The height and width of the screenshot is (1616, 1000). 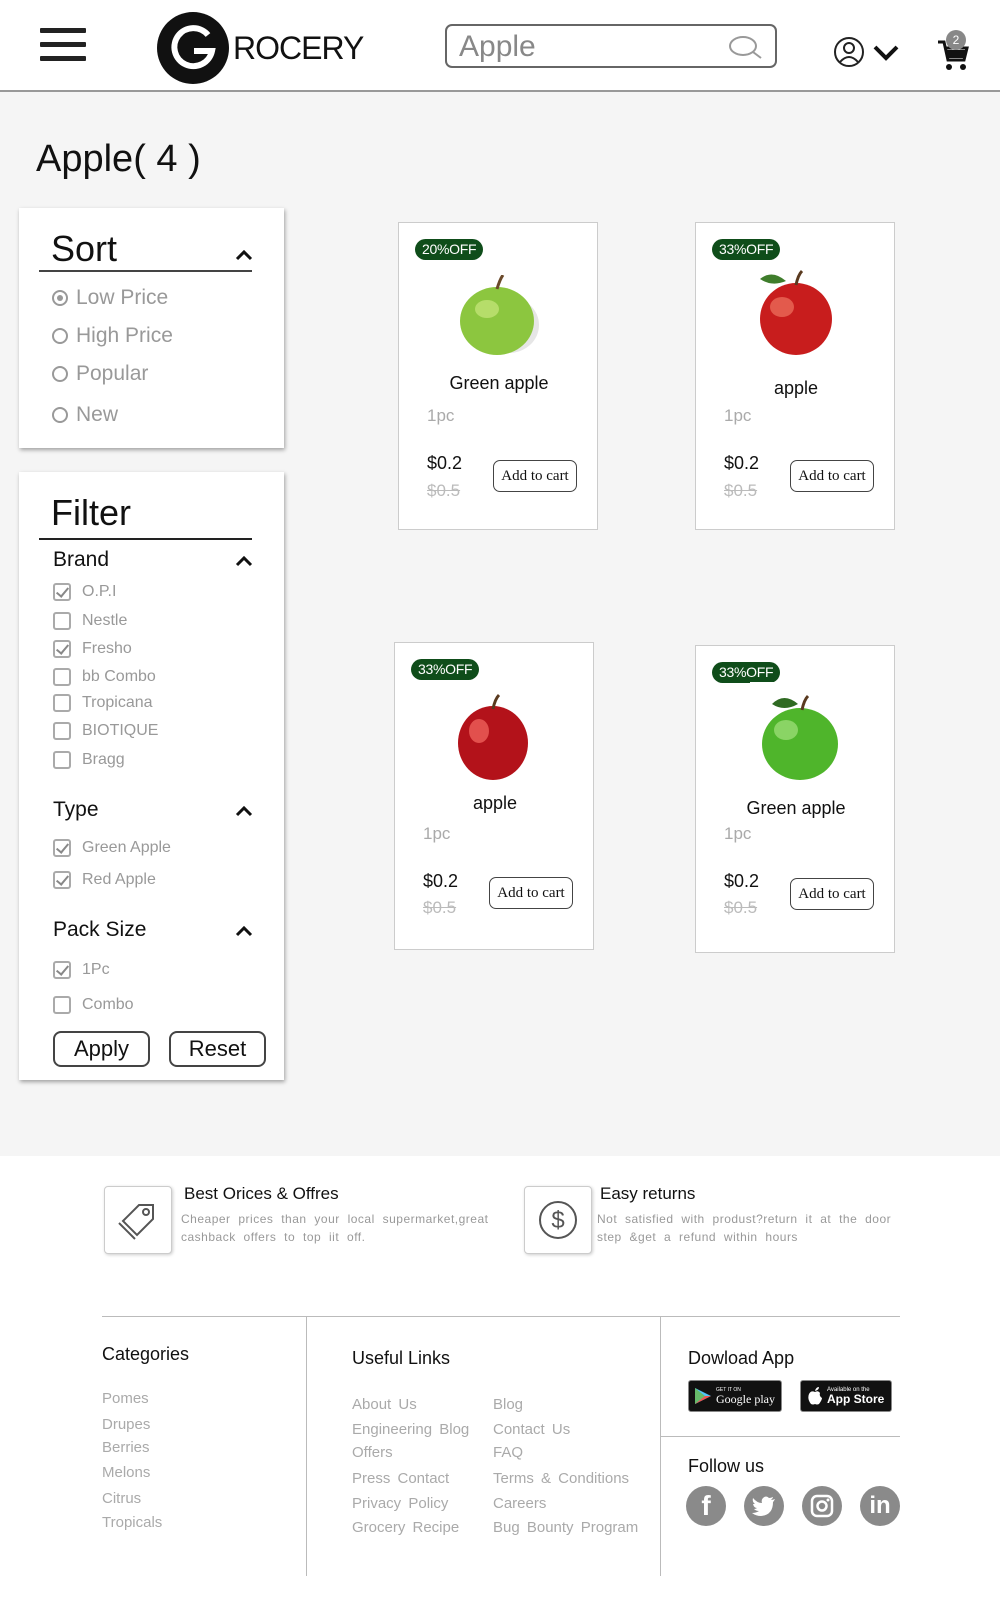 What do you see at coordinates (126, 1472) in the screenshot?
I see `category-link: Melons` at bounding box center [126, 1472].